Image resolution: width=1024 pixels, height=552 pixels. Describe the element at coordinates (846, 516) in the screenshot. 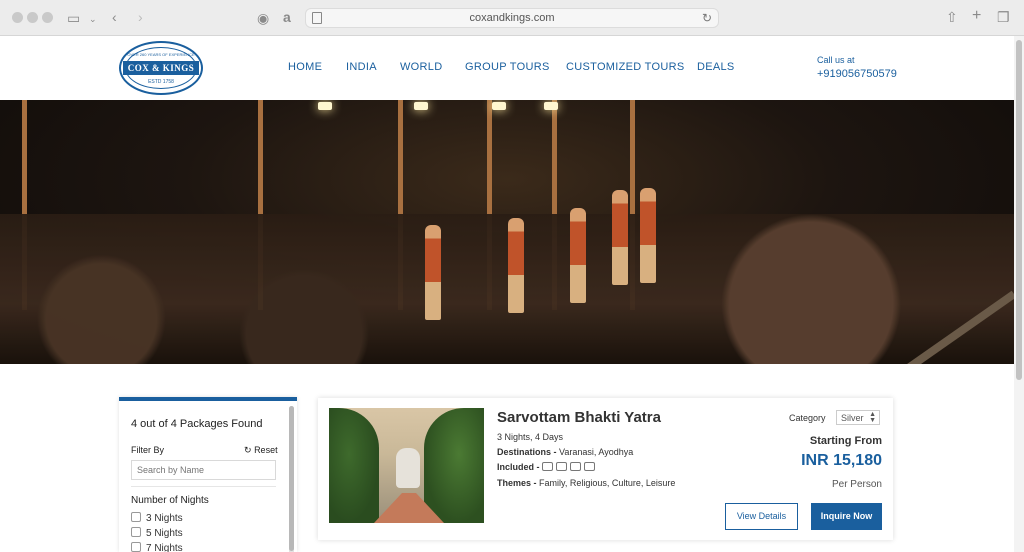

I see `inquire-now-button: Inquire Now` at that location.